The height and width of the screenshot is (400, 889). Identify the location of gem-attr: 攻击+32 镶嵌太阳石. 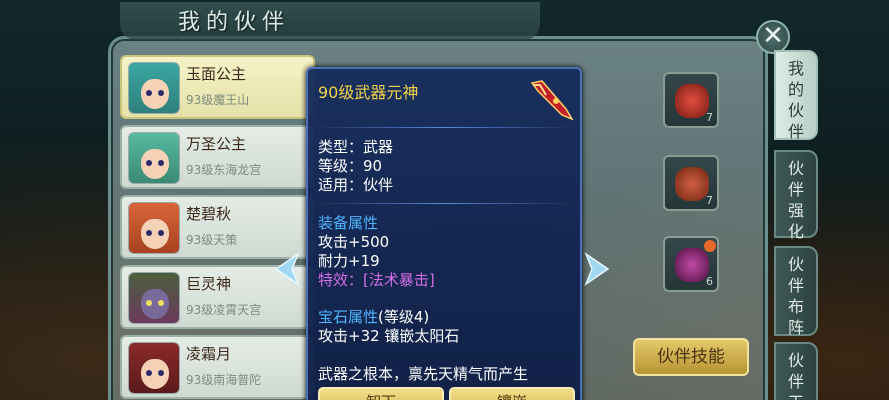
(389, 336).